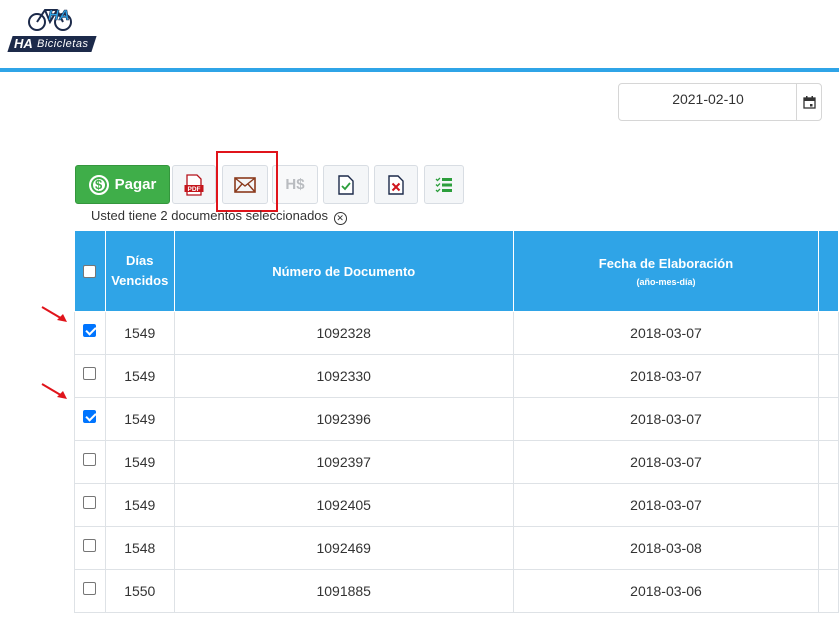  What do you see at coordinates (666, 591) in the screenshot?
I see `fecha-cell: 2018-03-06` at bounding box center [666, 591].